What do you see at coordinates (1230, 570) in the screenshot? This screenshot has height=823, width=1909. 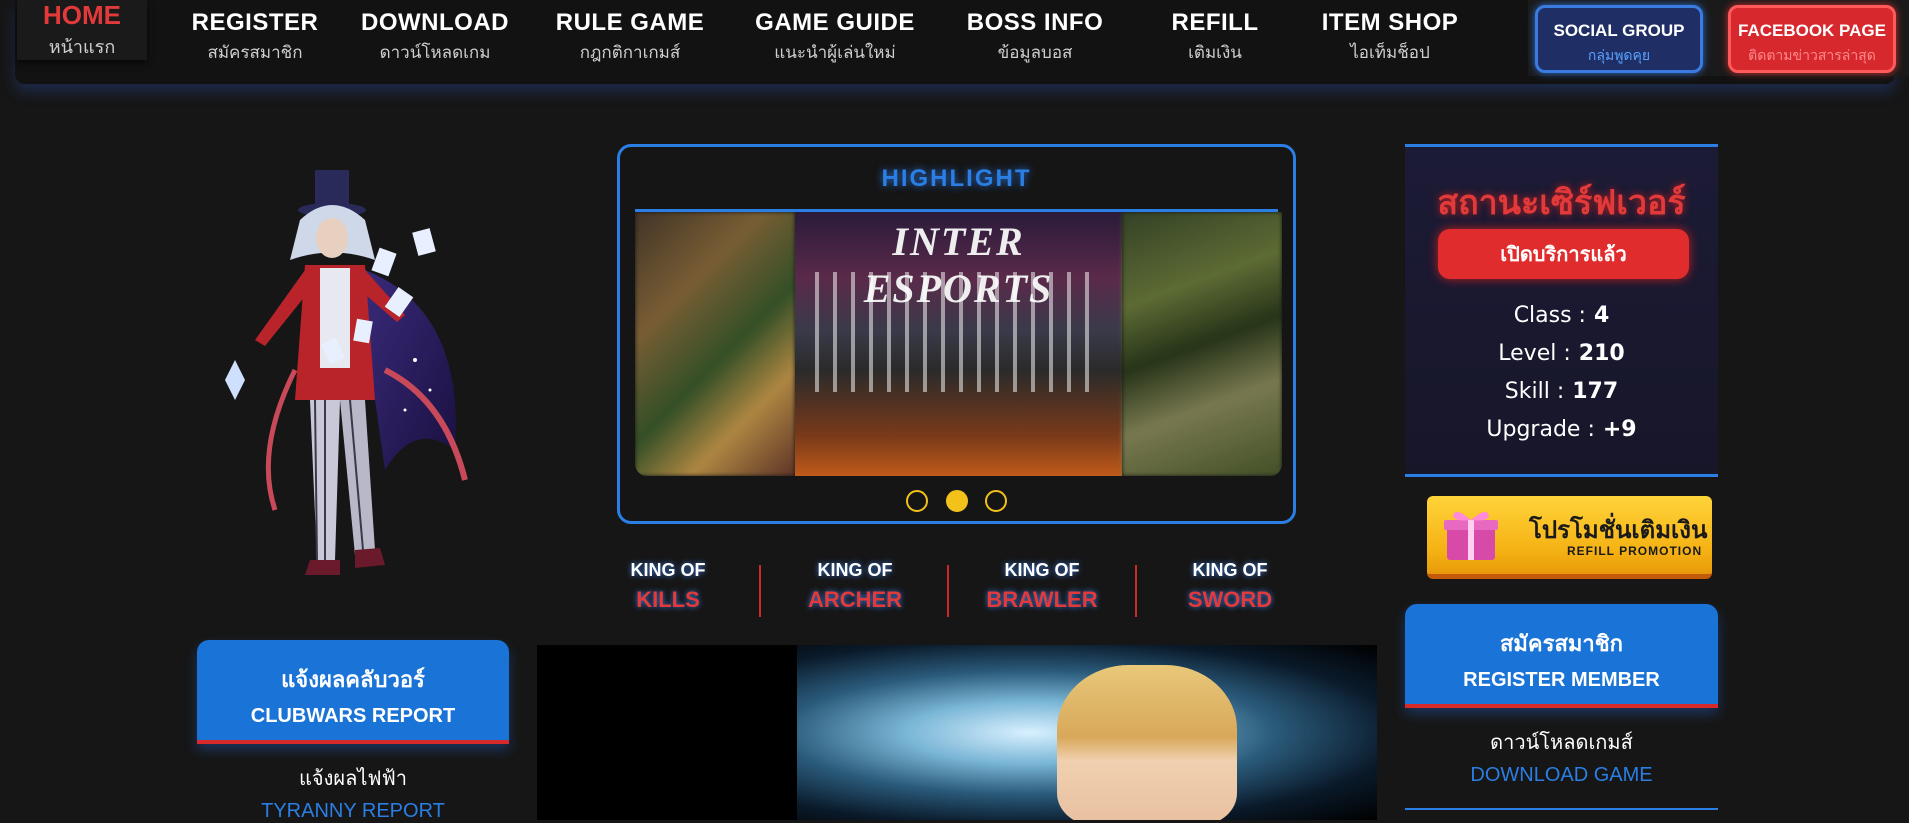 I see `king-of-sword-line1: KING OF` at bounding box center [1230, 570].